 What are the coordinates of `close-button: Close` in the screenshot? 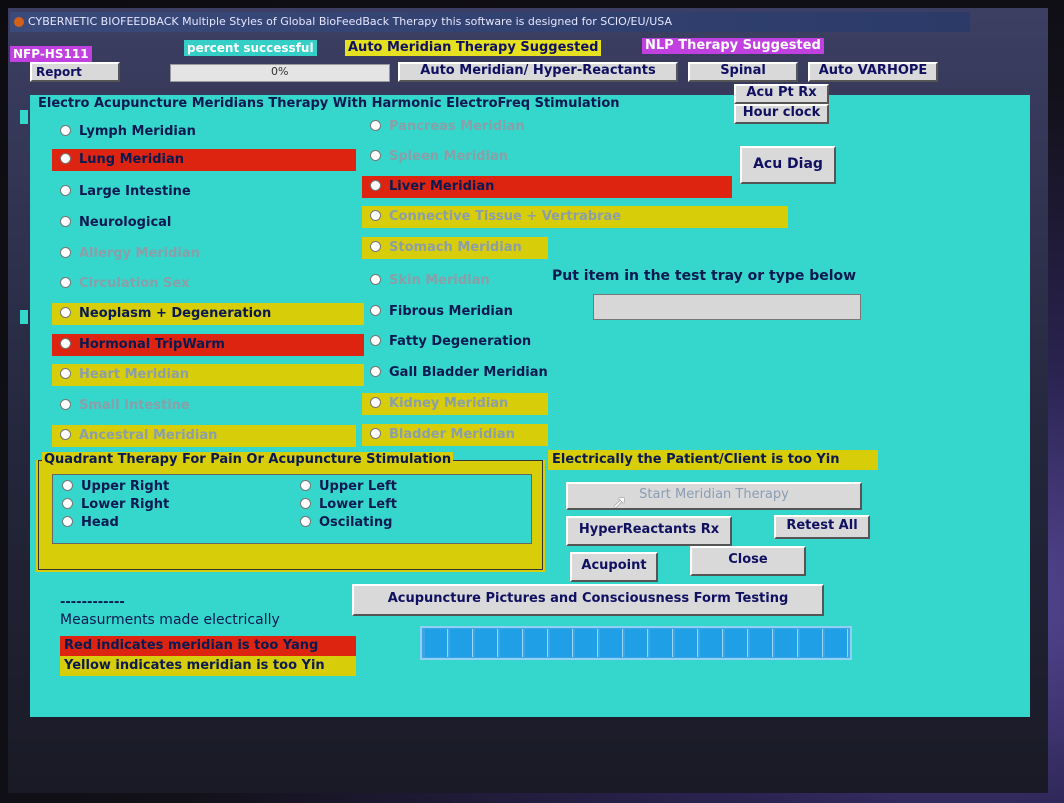 It's located at (748, 561).